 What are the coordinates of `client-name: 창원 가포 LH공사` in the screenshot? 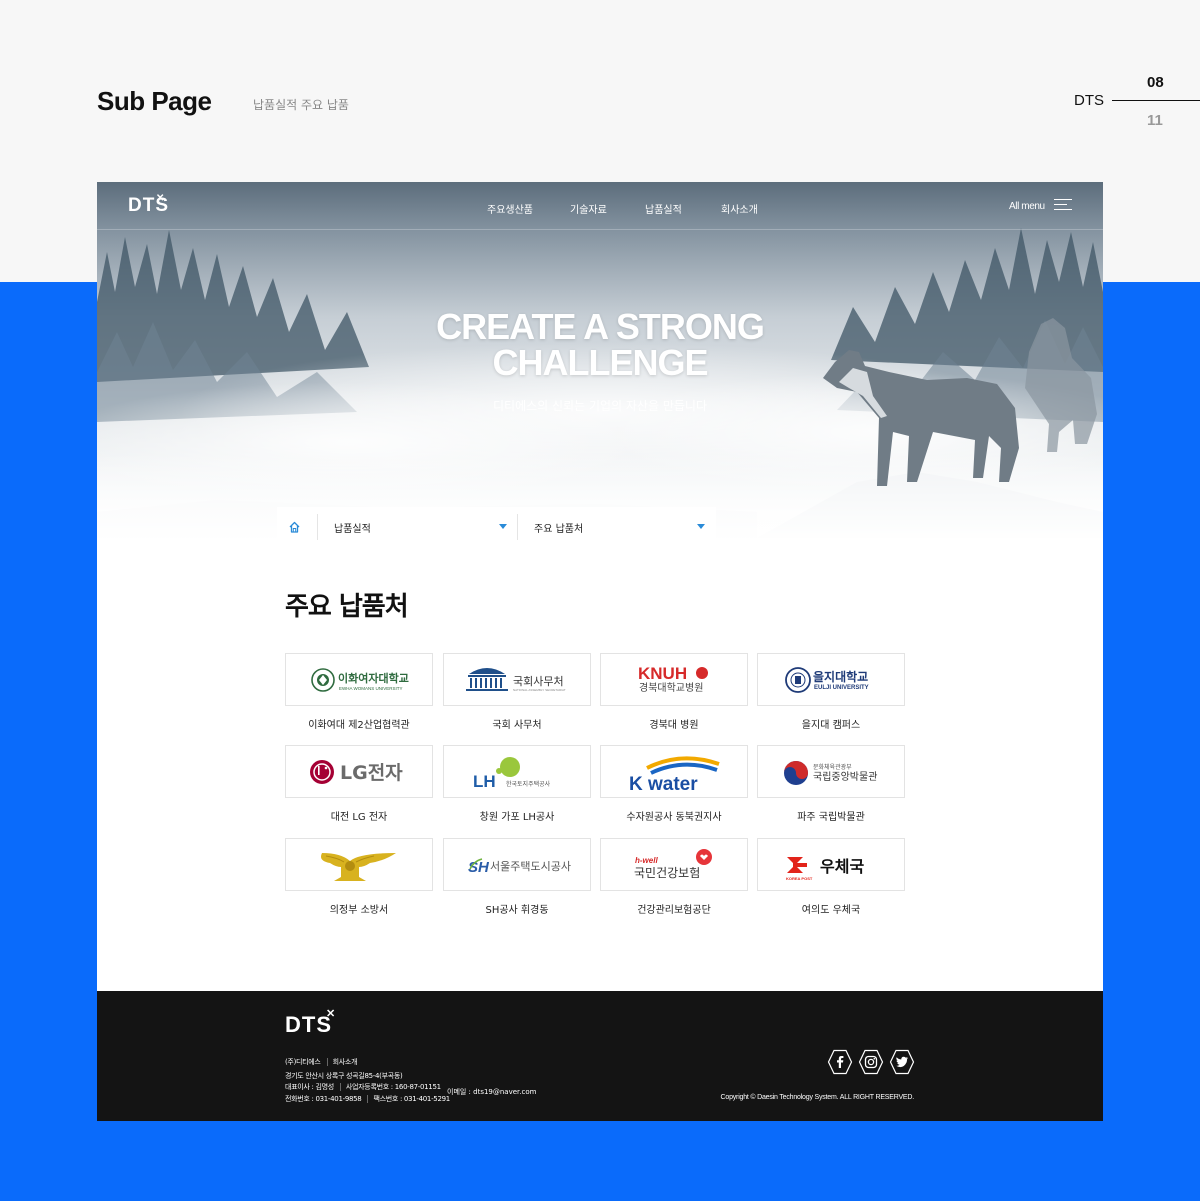 It's located at (517, 817).